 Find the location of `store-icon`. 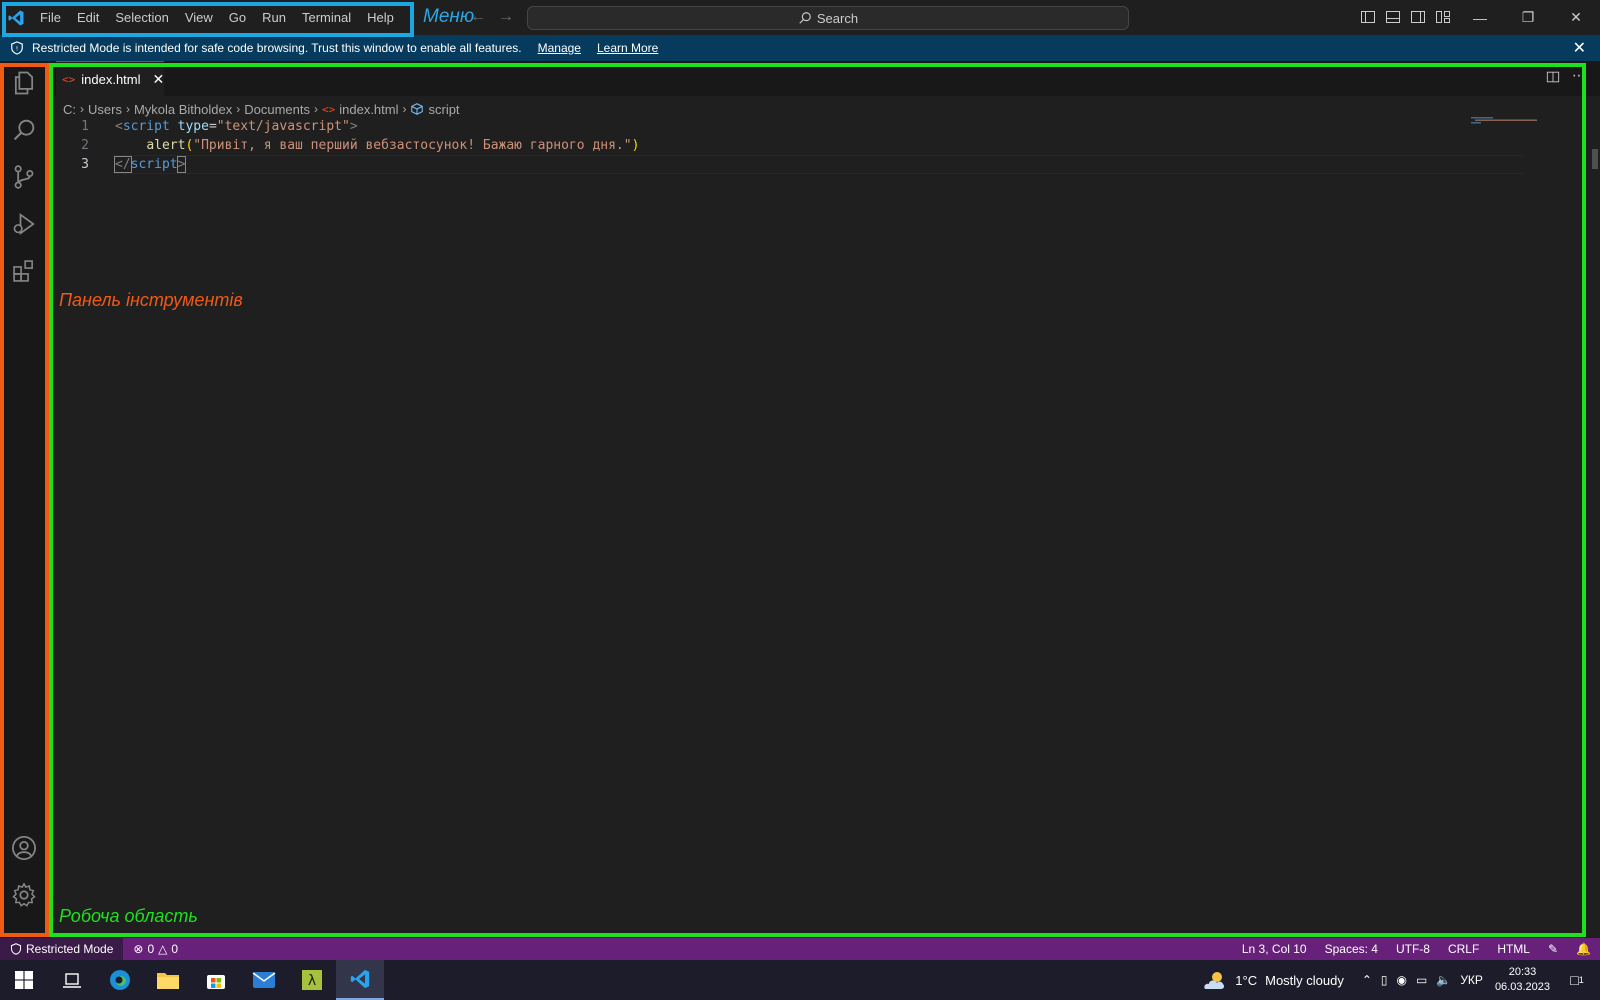

store-icon is located at coordinates (216, 980).